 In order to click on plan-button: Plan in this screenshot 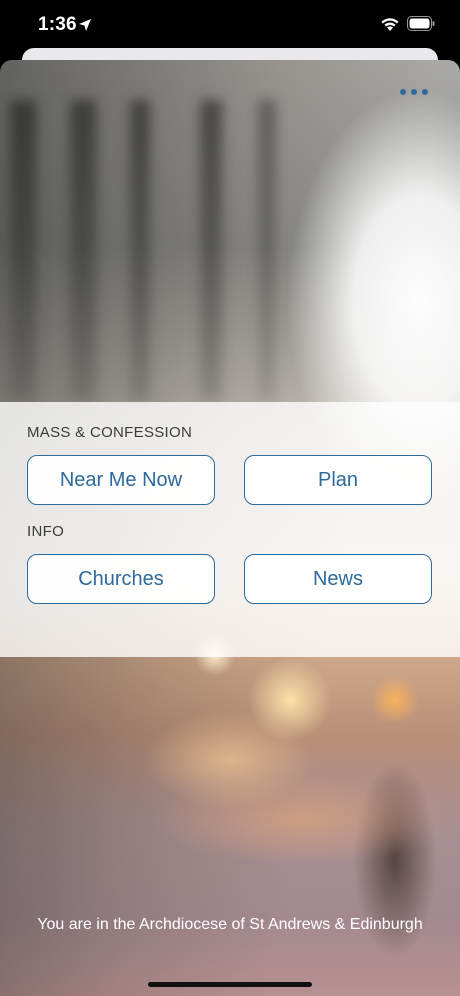, I will do `click(338, 480)`.